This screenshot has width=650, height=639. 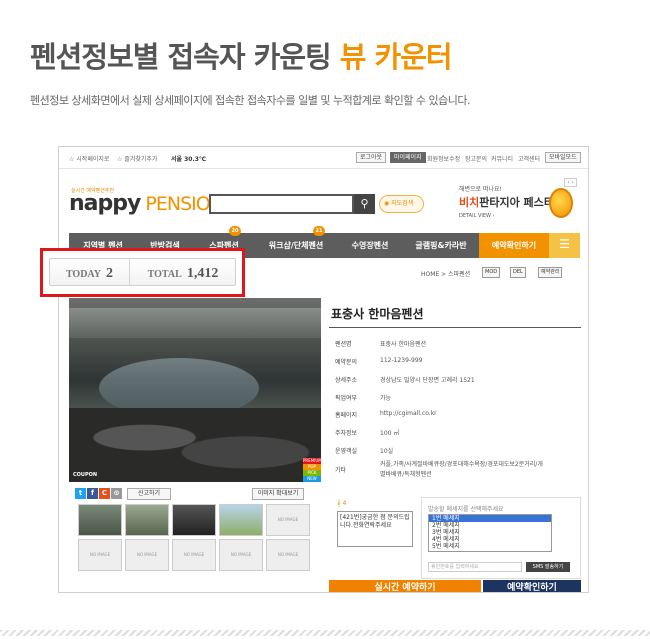 I want to click on sms-message-list: 1번 메세지 2번 메세지 3번 메세지 4번 메세지 5번 메세지, so click(x=490, y=533).